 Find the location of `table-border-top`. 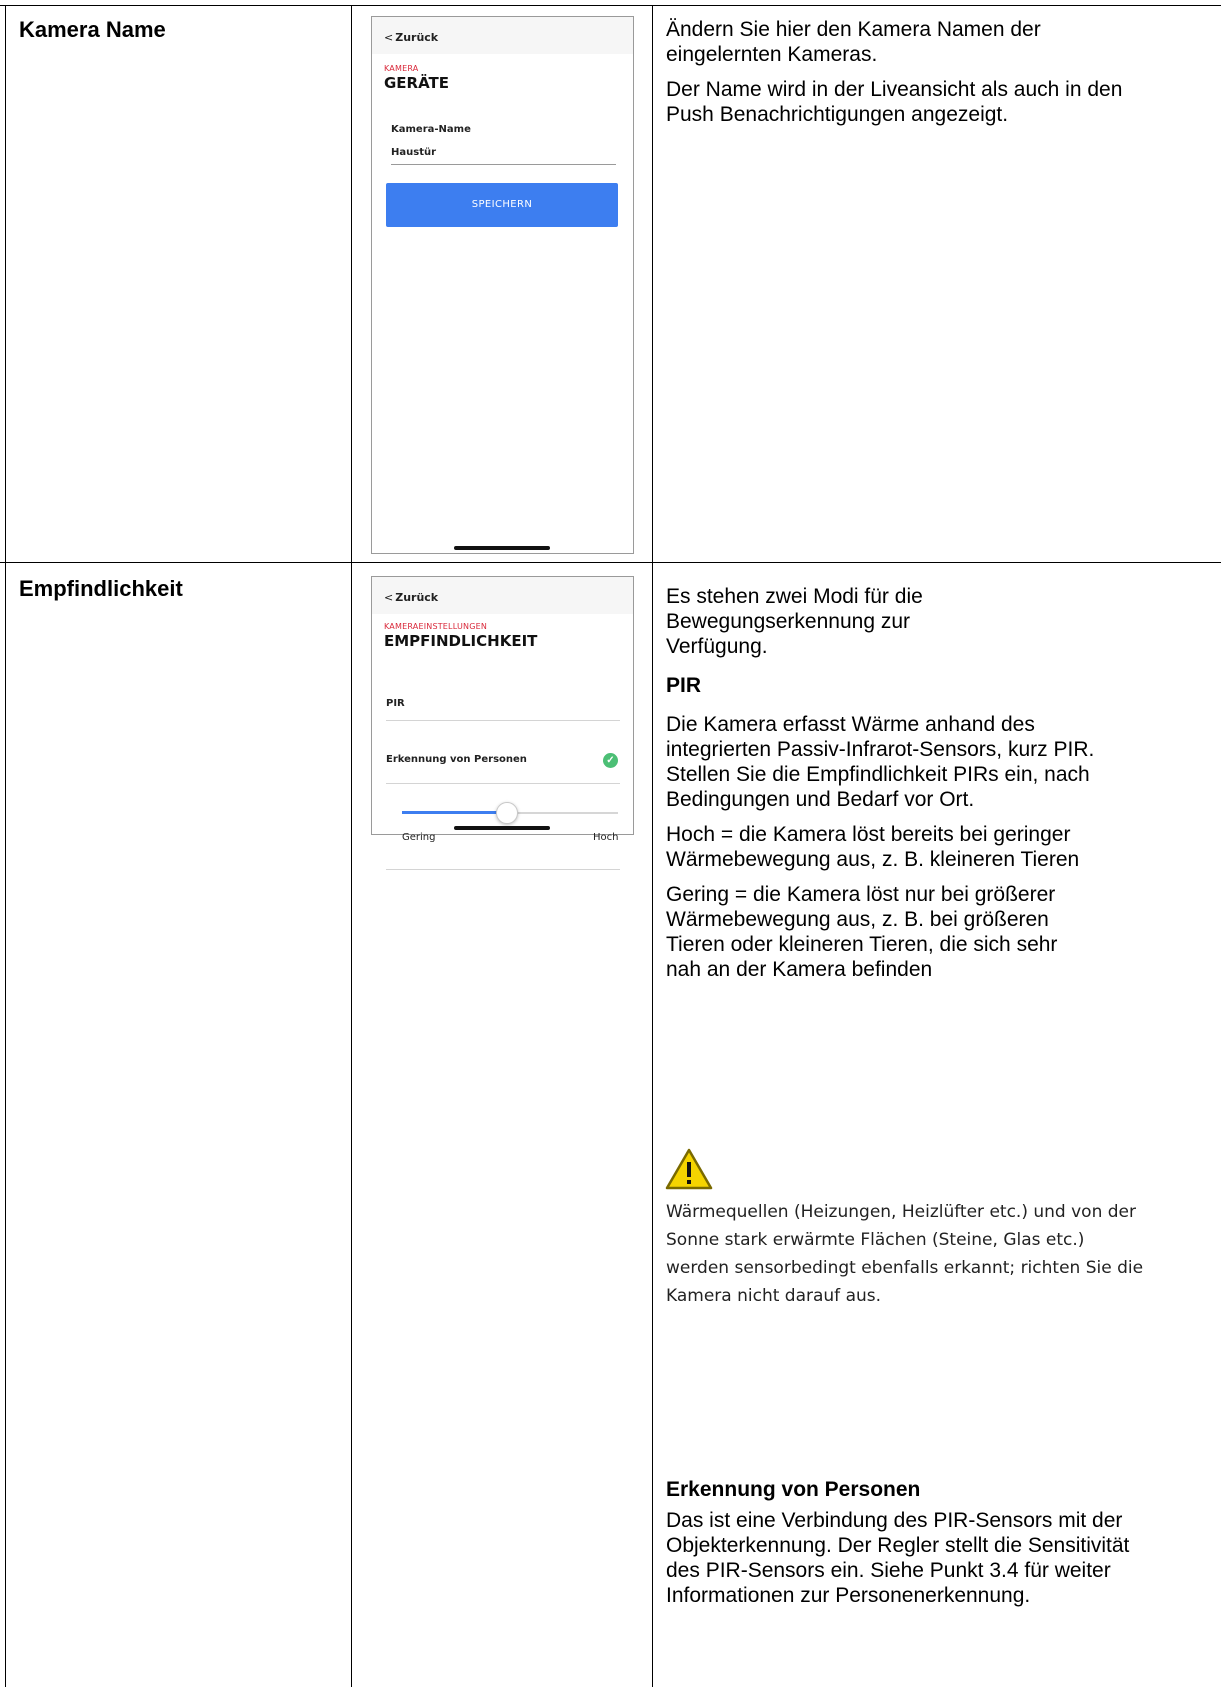

table-border-top is located at coordinates (610, 5).